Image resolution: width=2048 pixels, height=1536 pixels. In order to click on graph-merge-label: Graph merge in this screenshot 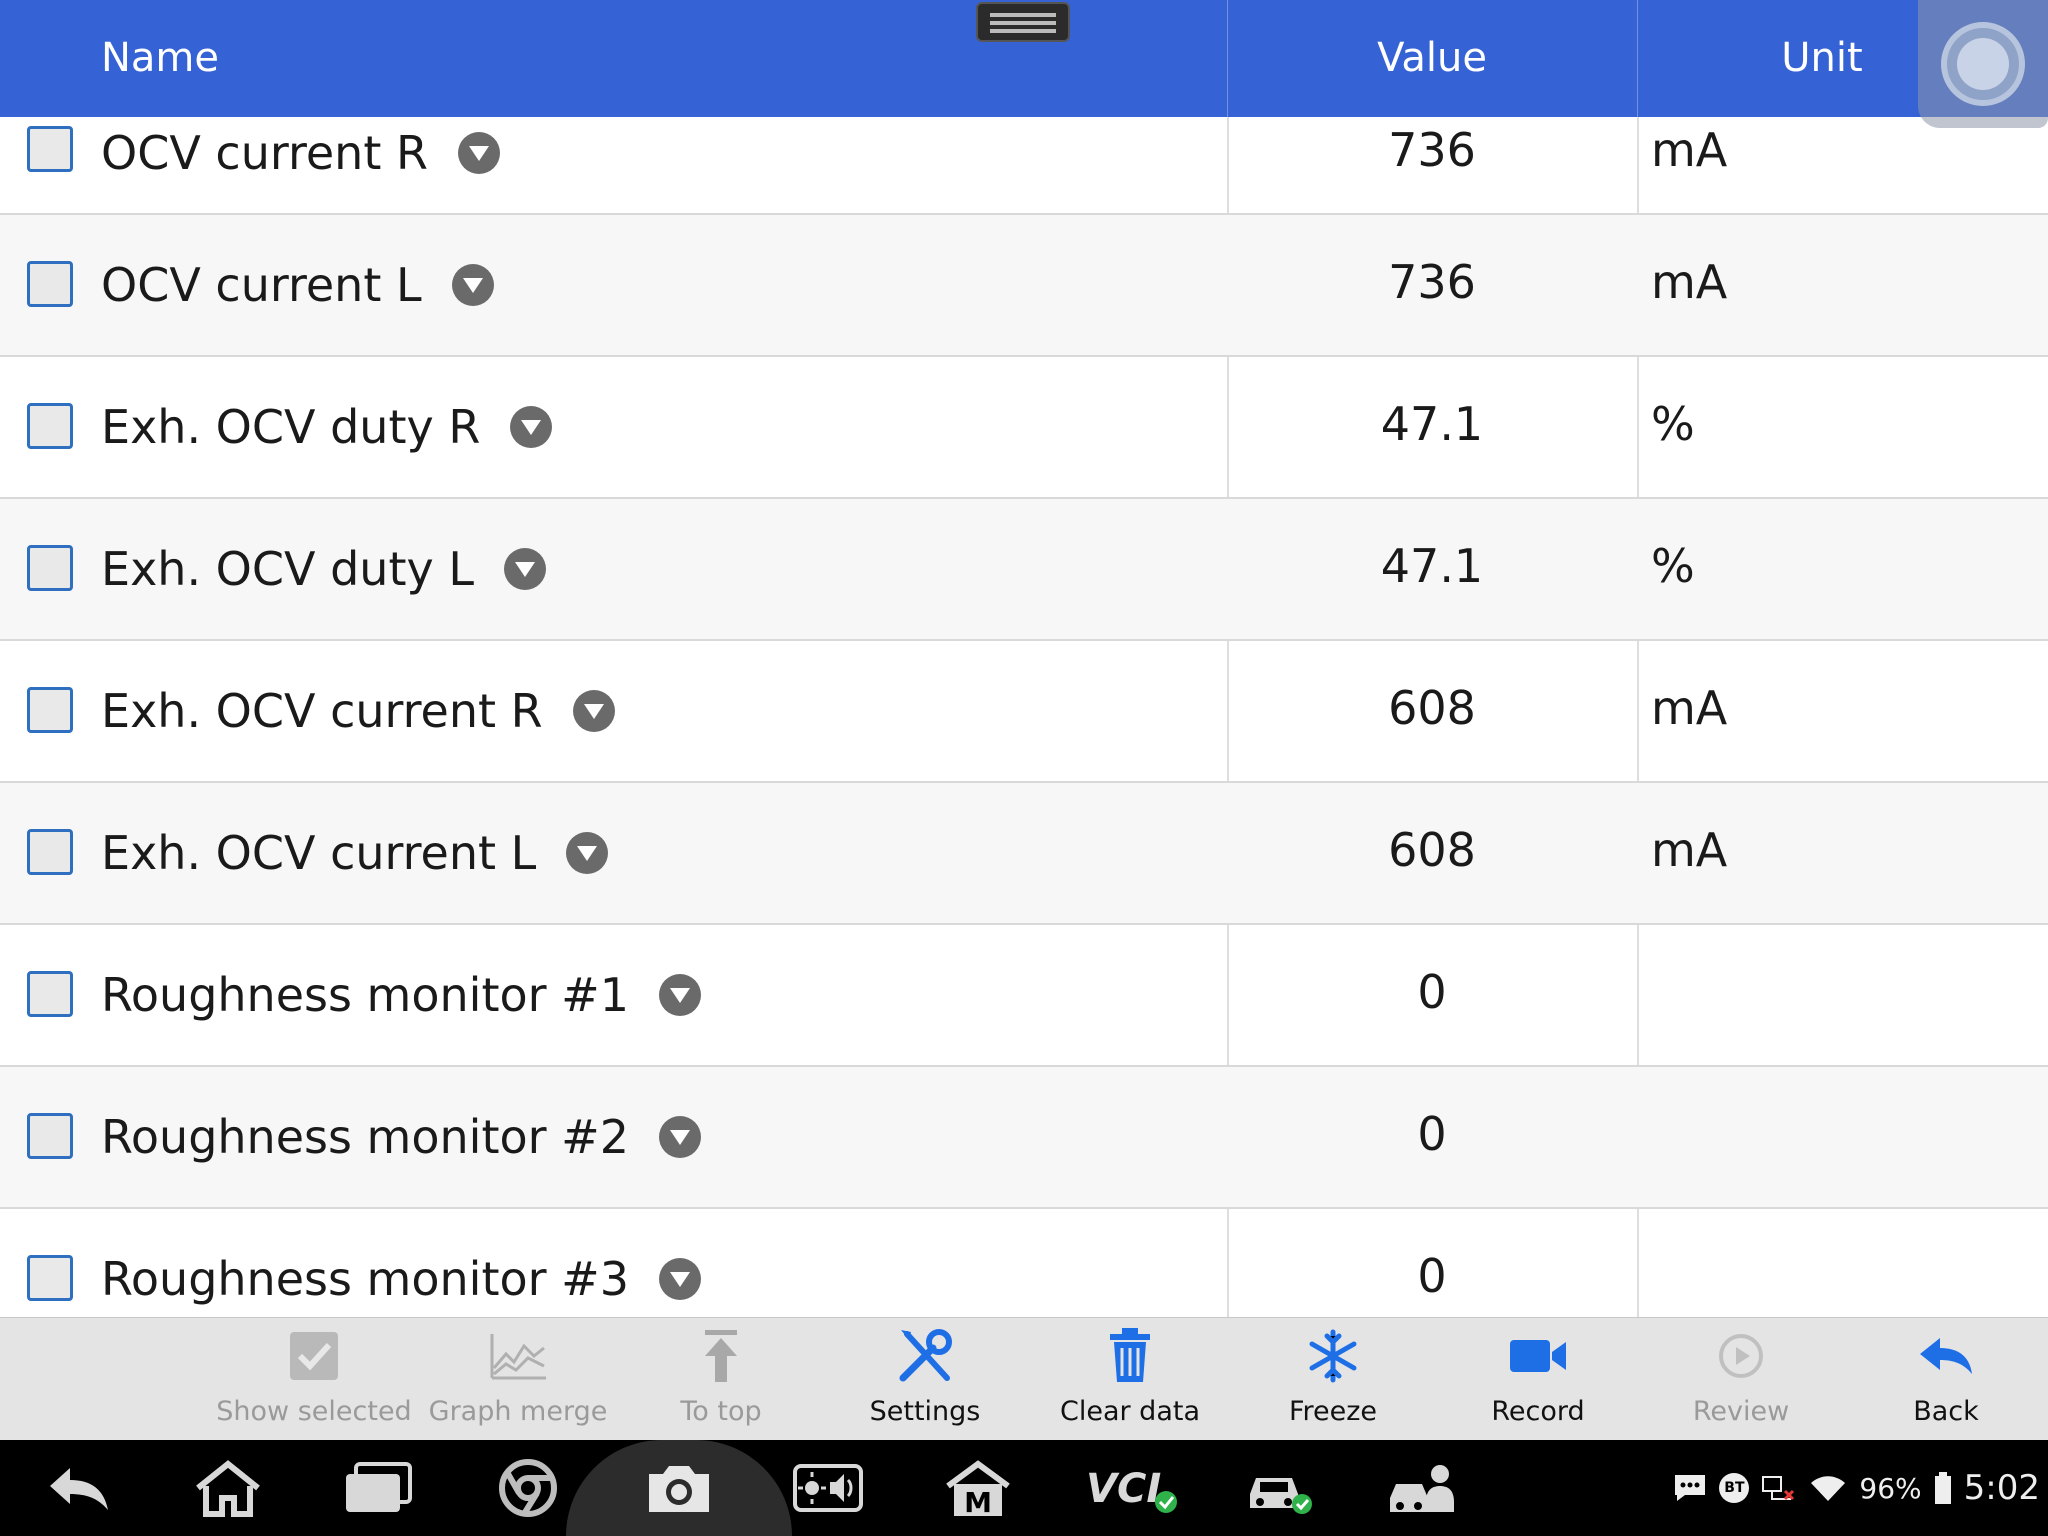, I will do `click(518, 1411)`.